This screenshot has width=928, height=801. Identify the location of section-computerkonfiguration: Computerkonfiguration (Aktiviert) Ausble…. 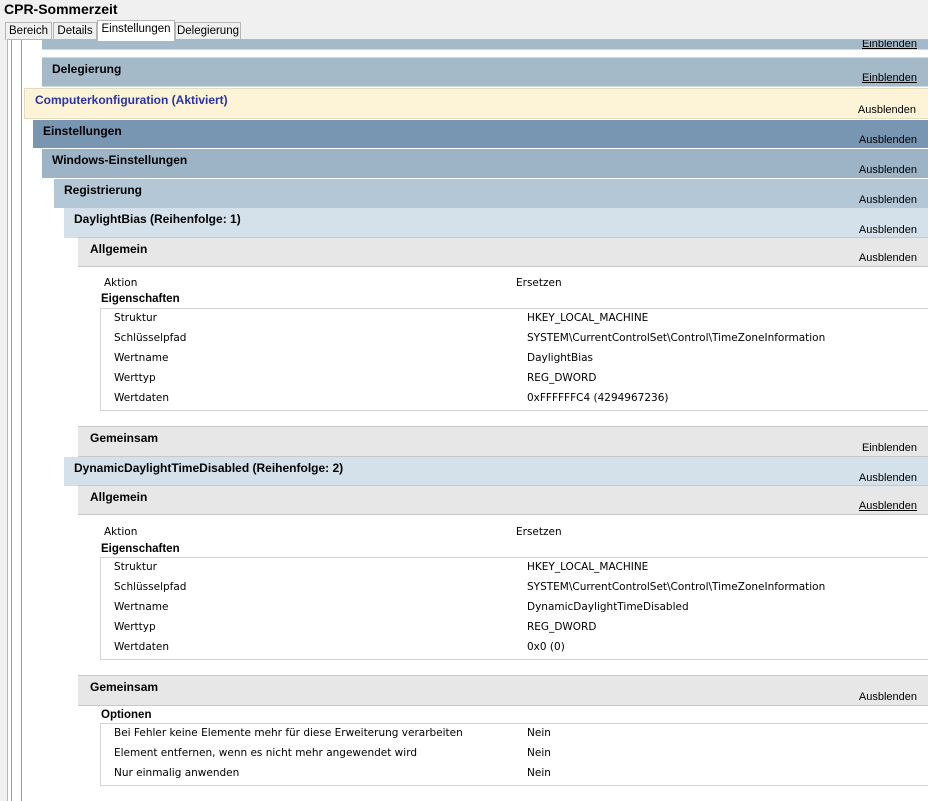
(476, 103).